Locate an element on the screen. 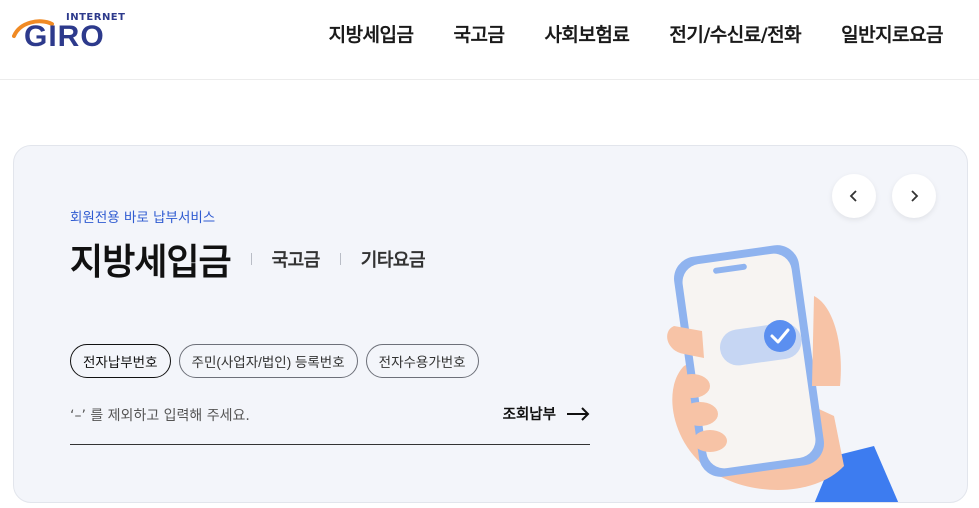 This screenshot has width=979, height=508. nav-national-treasury: 국고금 is located at coordinates (479, 33).